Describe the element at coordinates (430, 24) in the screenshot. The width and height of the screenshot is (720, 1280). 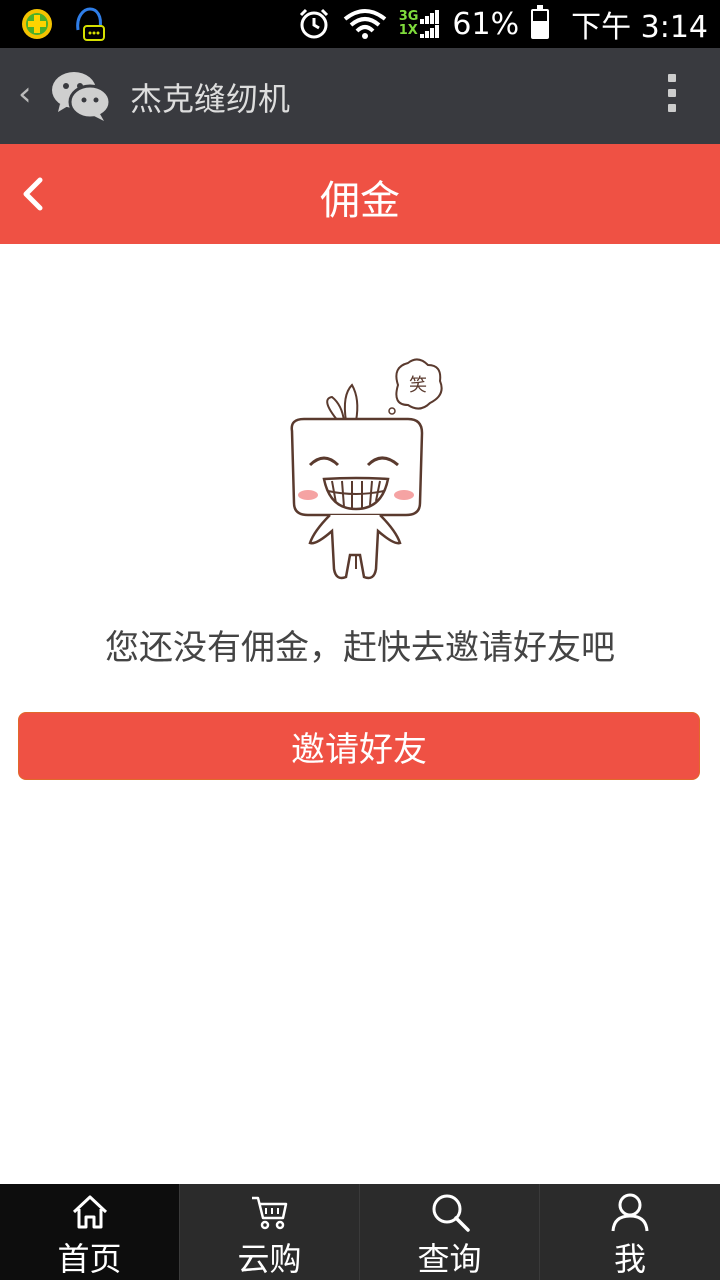
I see `signal-icon` at that location.